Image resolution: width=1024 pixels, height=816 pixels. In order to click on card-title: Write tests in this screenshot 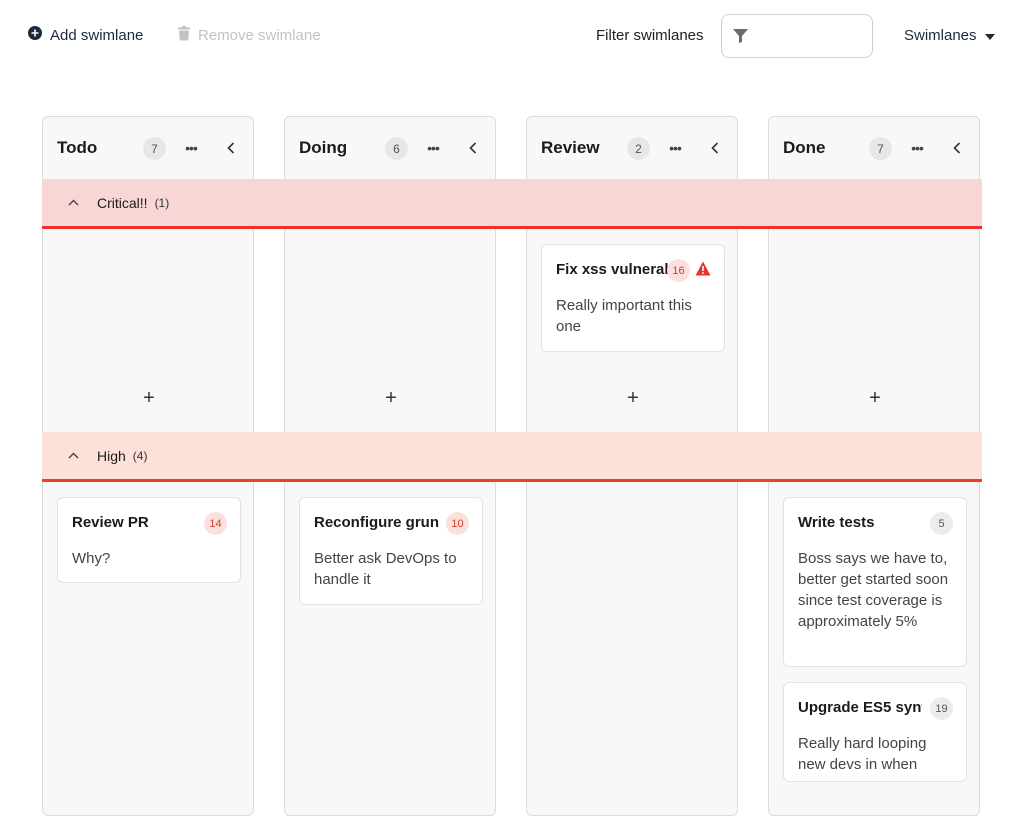, I will do `click(836, 522)`.